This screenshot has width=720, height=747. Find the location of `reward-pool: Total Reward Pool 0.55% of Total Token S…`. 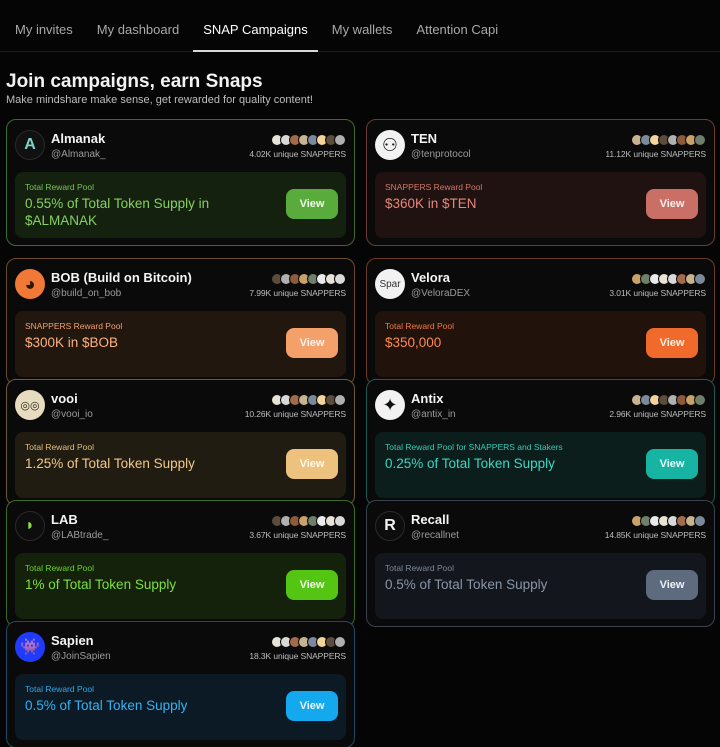

reward-pool: Total Reward Pool 0.55% of Total Token S… is located at coordinates (180, 205).